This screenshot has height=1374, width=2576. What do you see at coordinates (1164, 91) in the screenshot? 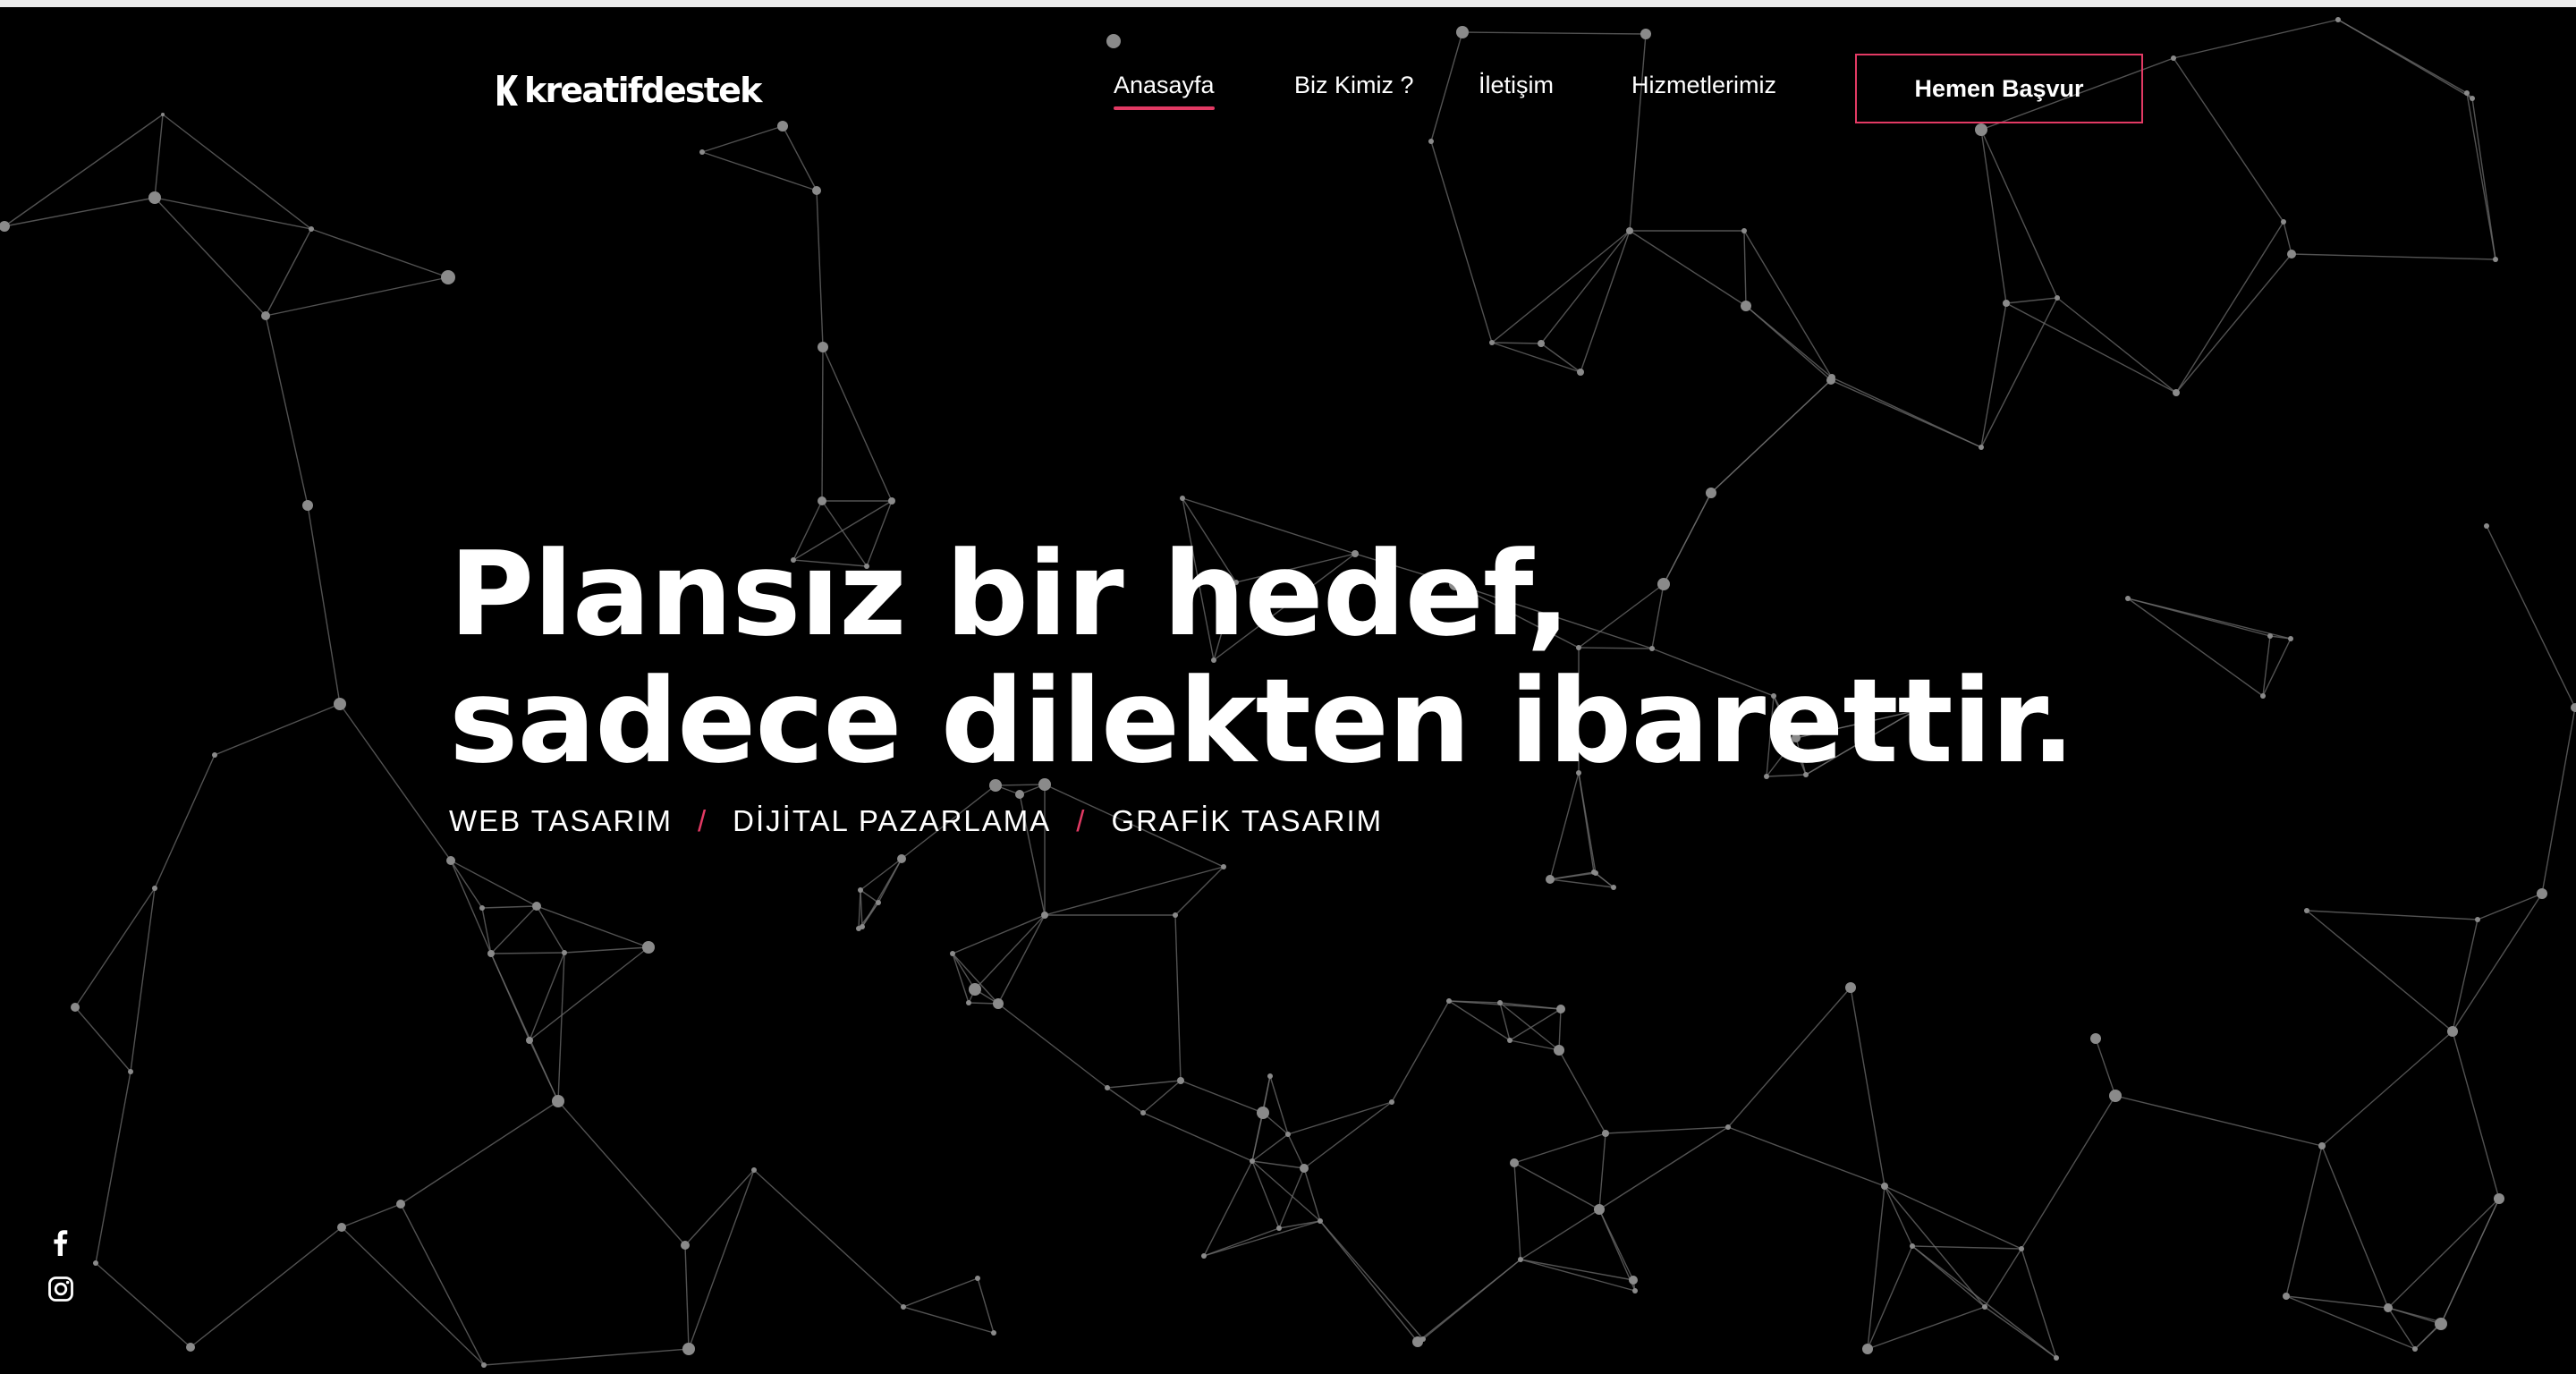
I see `nav-item-anasayfa: Anasayfa` at bounding box center [1164, 91].